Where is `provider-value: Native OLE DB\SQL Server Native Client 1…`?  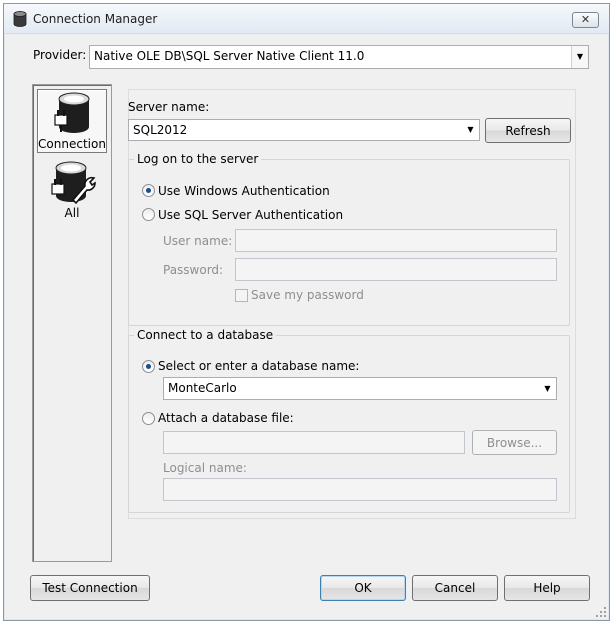
provider-value: Native OLE DB\SQL Server Native Client 1… is located at coordinates (229, 56).